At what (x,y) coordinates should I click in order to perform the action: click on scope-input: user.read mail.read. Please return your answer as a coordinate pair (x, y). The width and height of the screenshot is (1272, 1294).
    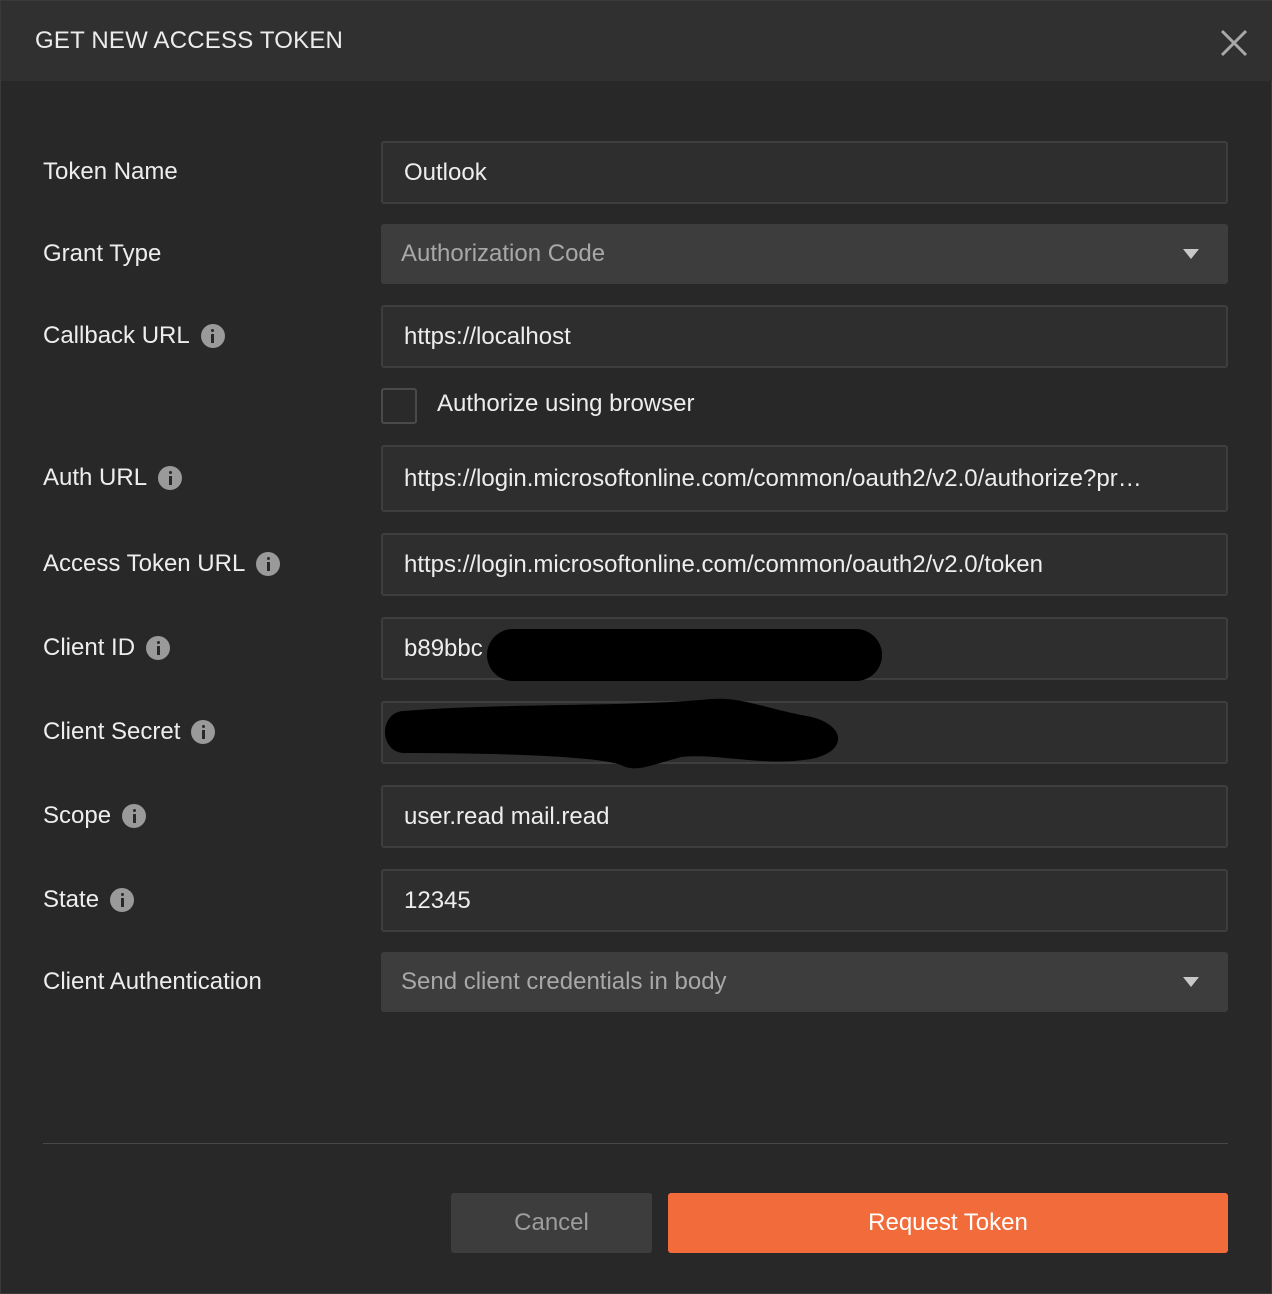
    Looking at the image, I should click on (804, 816).